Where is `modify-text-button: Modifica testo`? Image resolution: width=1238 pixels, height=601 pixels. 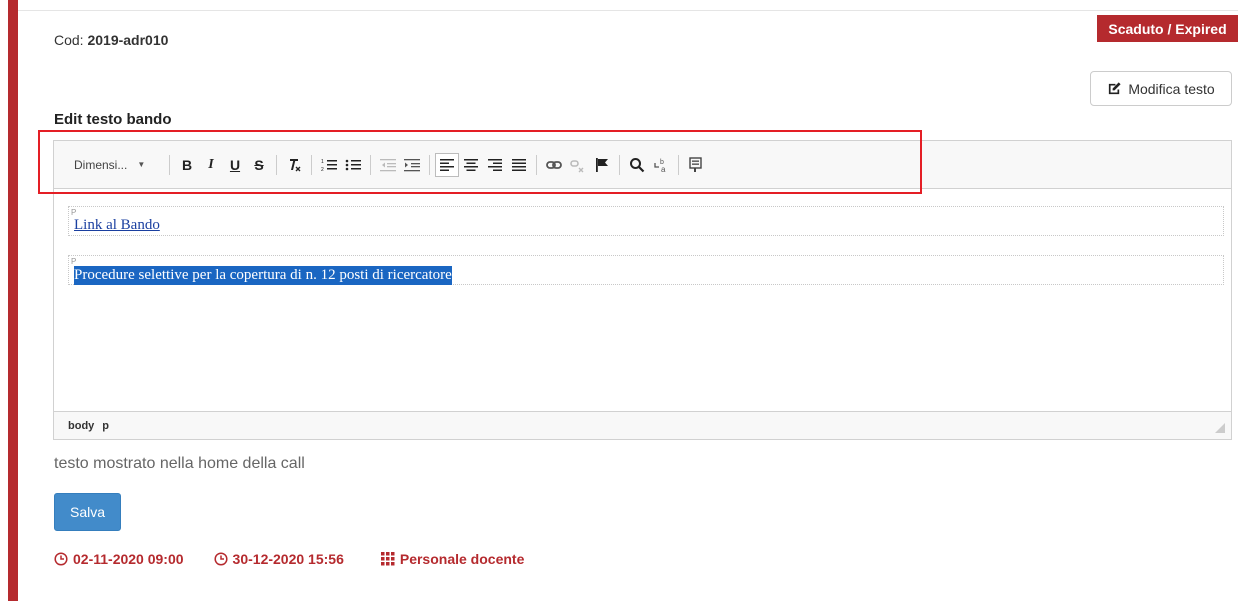
modify-text-button: Modifica testo is located at coordinates (1161, 88).